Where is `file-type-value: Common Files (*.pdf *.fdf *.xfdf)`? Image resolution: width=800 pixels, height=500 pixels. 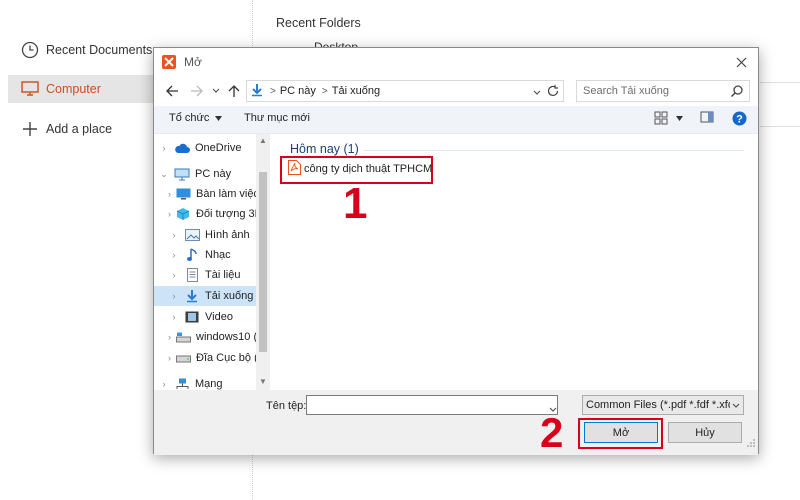
file-type-value: Common Files (*.pdf *.fdf *.xfdf) is located at coordinates (663, 405).